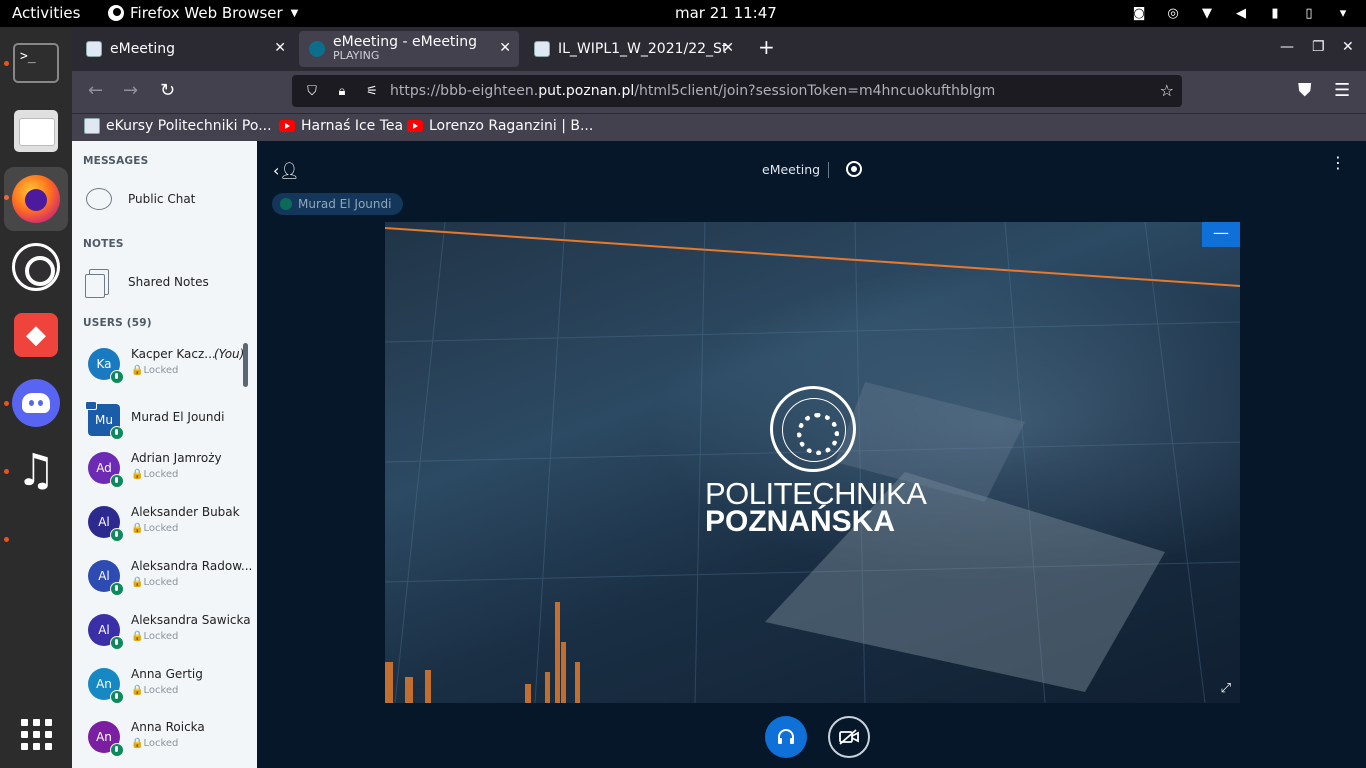  What do you see at coordinates (342, 91) in the screenshot?
I see `lock-icon: 🔒︎` at bounding box center [342, 91].